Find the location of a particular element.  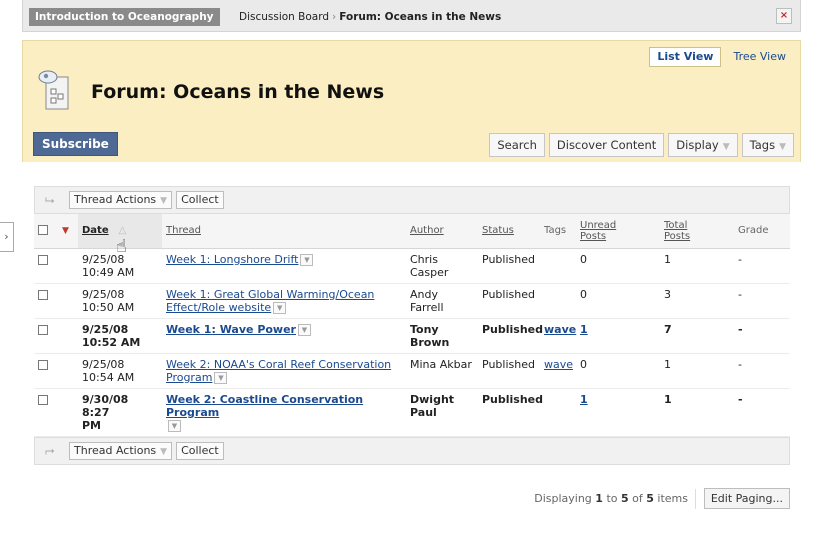

column-header-status: Status is located at coordinates (509, 231).